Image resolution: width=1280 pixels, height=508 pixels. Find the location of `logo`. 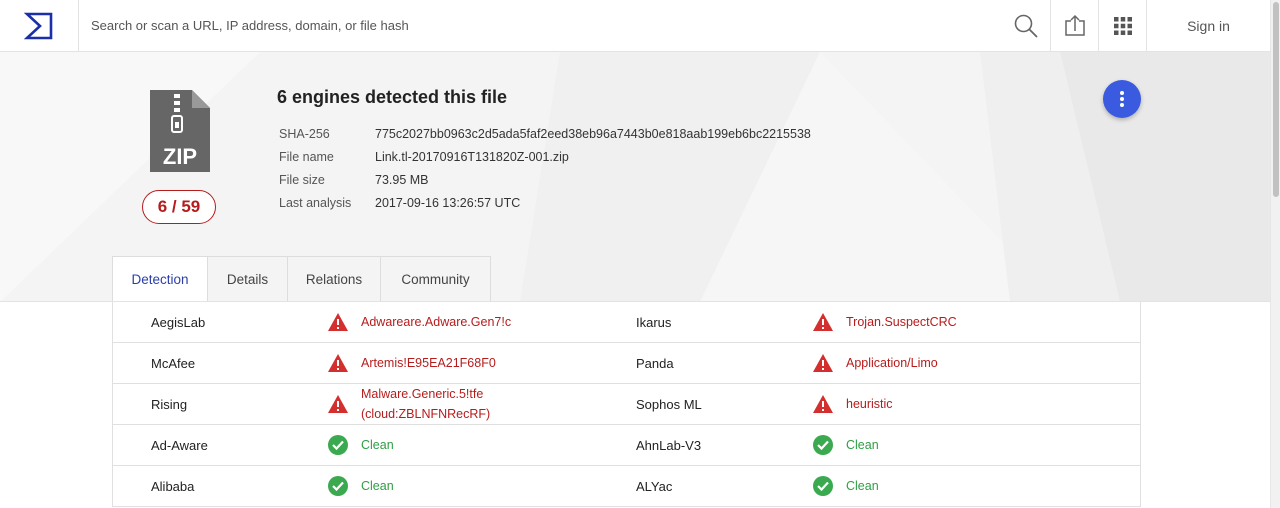

logo is located at coordinates (39, 25).